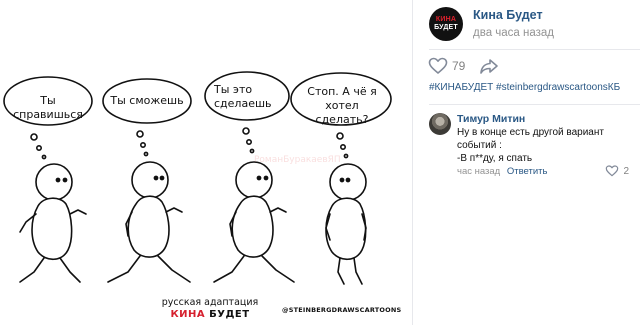  I want to click on post-actions: 79, so click(463, 66).